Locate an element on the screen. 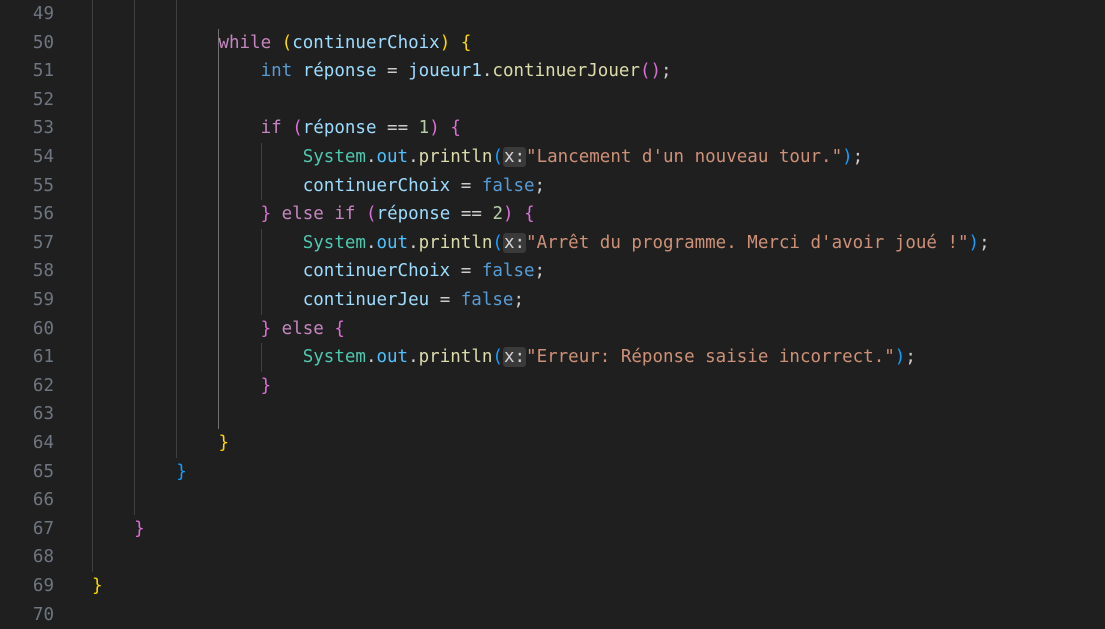 The height and width of the screenshot is (629, 1105). line-code: } else { is located at coordinates (218, 329).